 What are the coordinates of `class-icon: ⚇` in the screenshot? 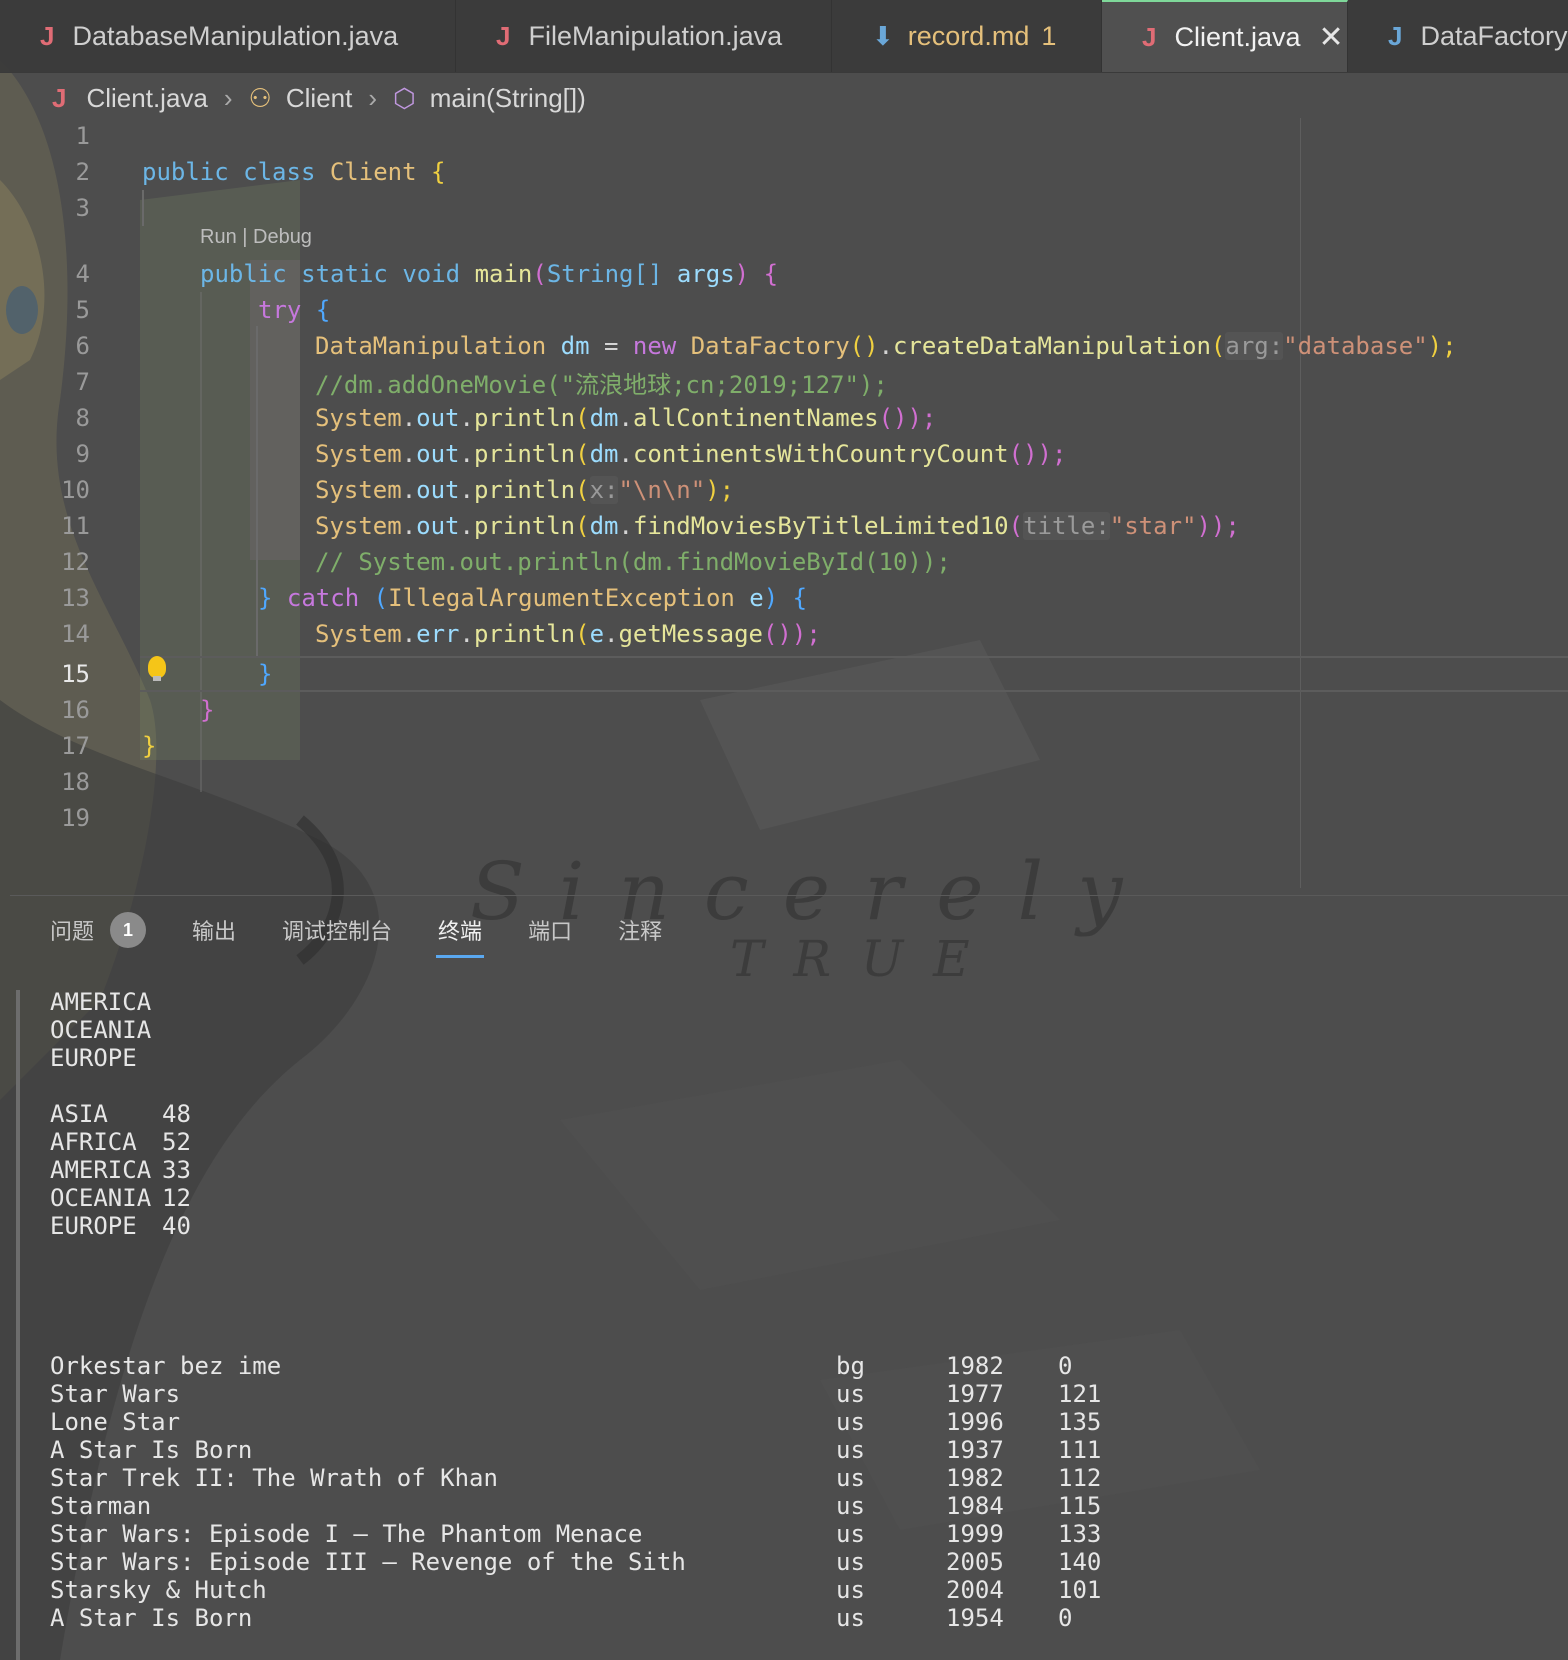 It's located at (260, 97).